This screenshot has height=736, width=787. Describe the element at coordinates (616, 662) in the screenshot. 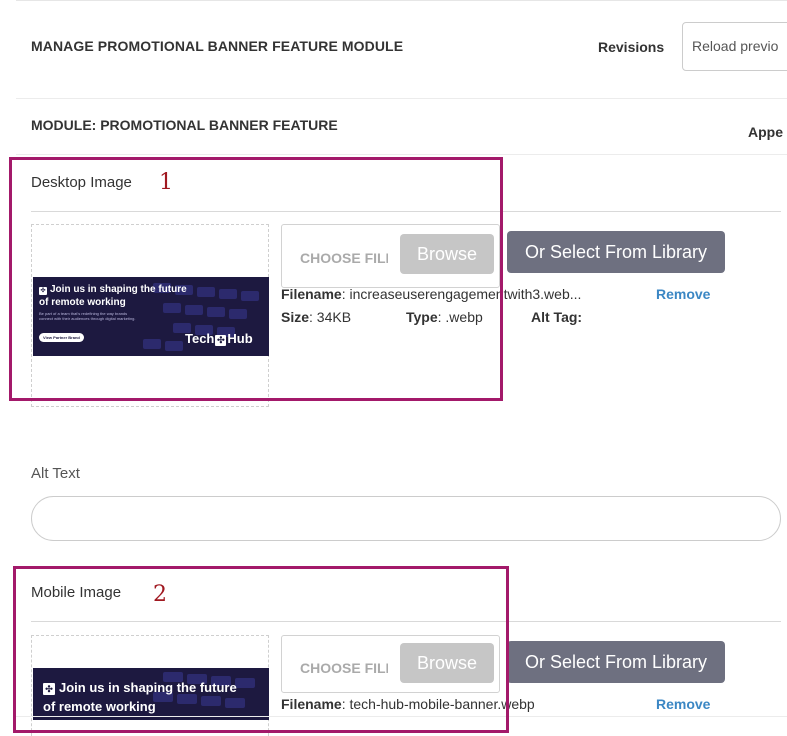

I see `mobile-select-from-library-button: Or Select From Library` at that location.